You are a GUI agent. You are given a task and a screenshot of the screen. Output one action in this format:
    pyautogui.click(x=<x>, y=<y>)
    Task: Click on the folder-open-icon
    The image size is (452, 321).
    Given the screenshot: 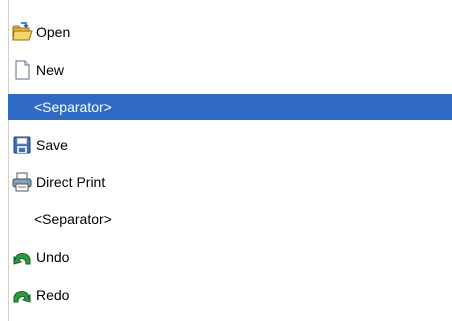 What is the action you would take?
    pyautogui.click(x=22, y=32)
    